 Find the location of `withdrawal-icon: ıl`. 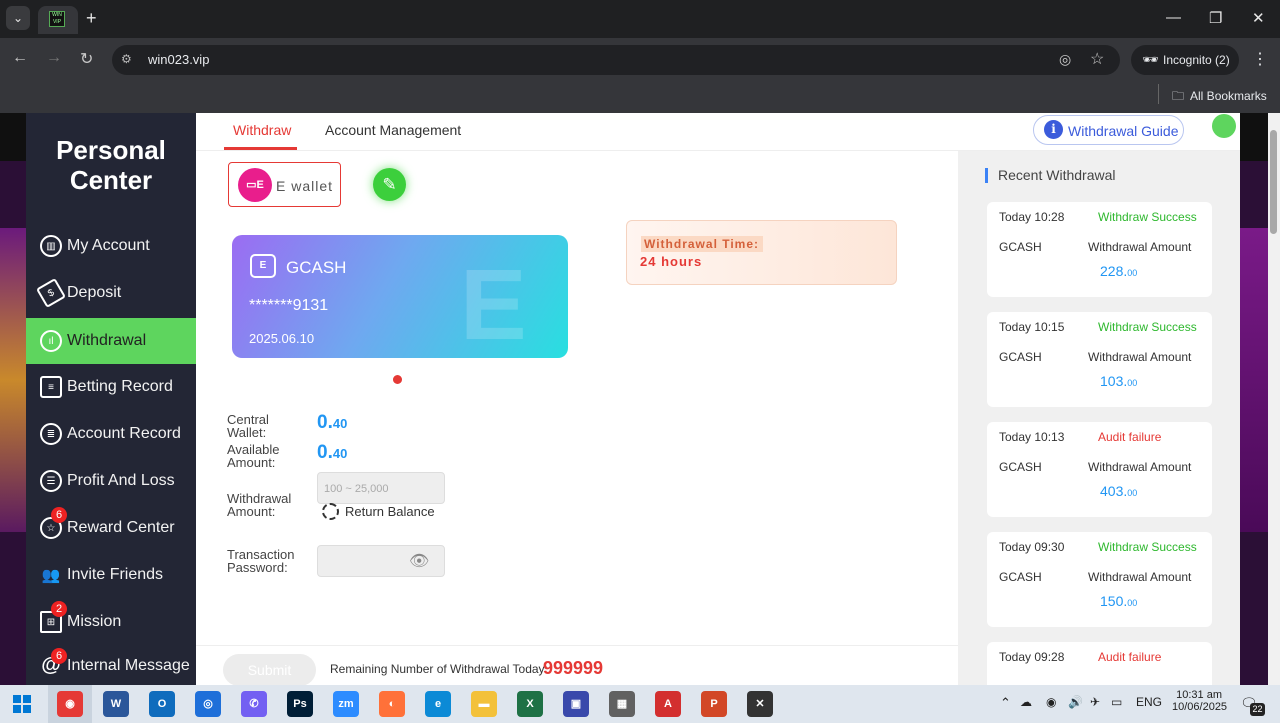

withdrawal-icon: ıl is located at coordinates (51, 341).